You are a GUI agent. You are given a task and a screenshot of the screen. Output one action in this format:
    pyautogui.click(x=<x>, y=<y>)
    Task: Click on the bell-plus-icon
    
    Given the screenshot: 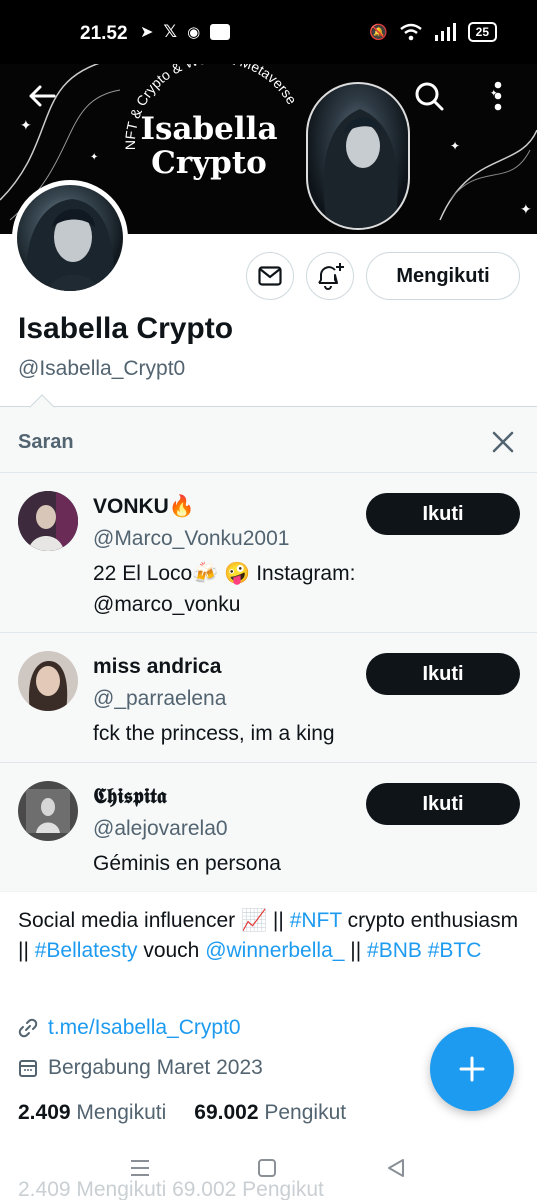 What is the action you would take?
    pyautogui.click(x=331, y=276)
    